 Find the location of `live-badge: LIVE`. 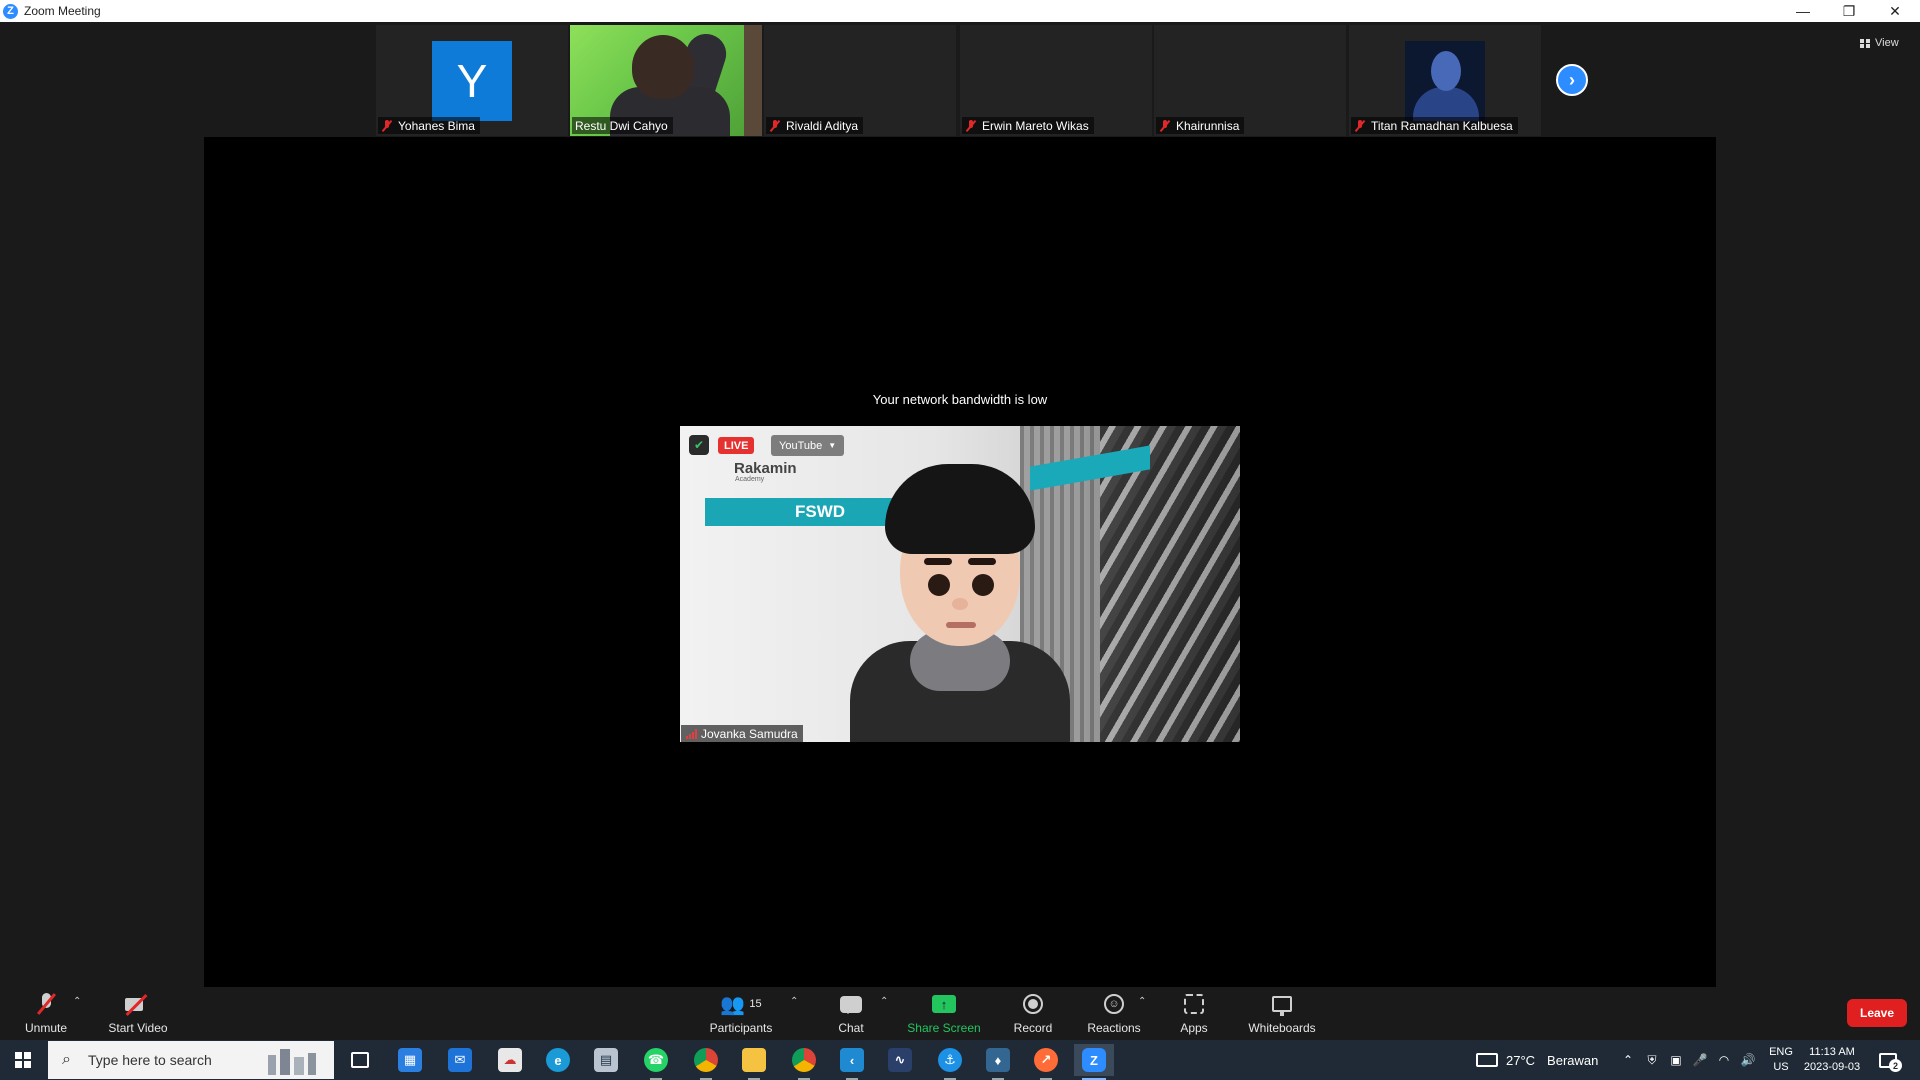

live-badge: LIVE is located at coordinates (736, 445).